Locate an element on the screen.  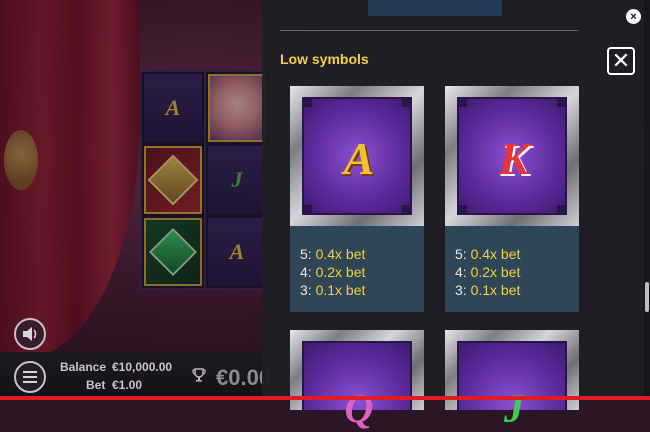
balance-value: €10,000.00 is located at coordinates (142, 367).